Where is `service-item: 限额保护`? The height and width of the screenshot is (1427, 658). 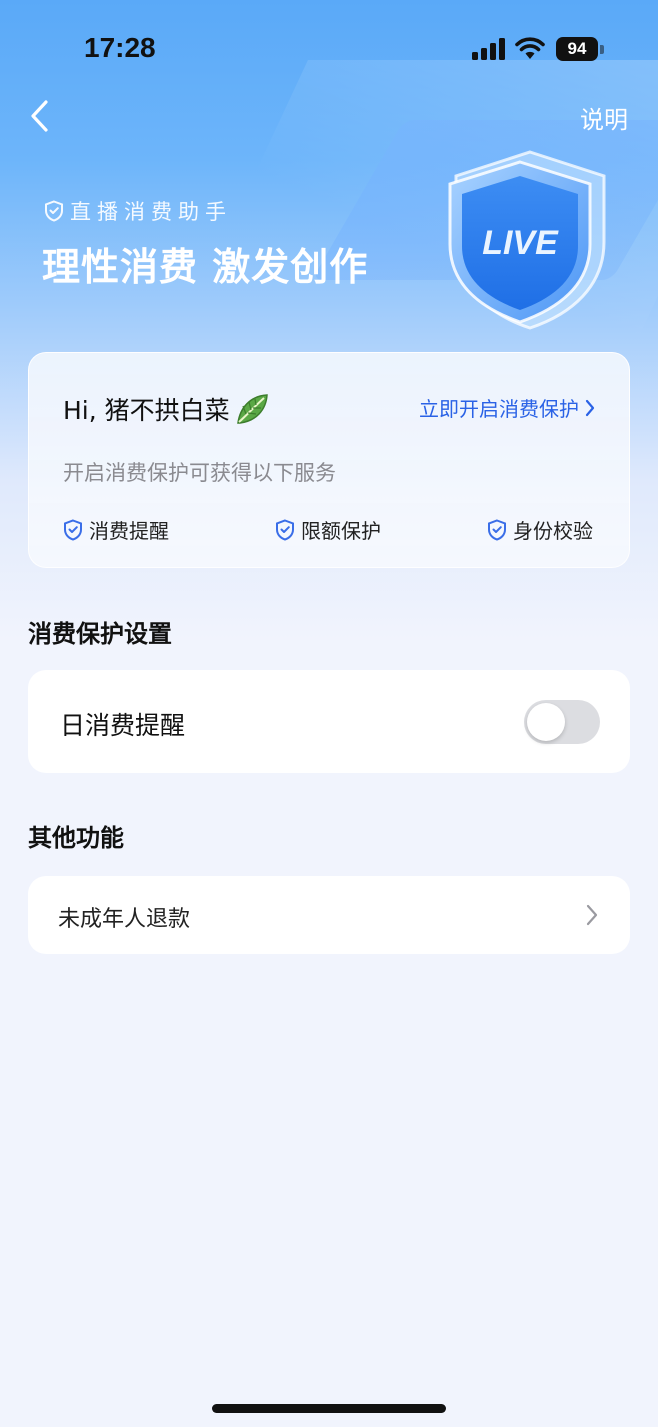
service-item: 限额保护 is located at coordinates (328, 529).